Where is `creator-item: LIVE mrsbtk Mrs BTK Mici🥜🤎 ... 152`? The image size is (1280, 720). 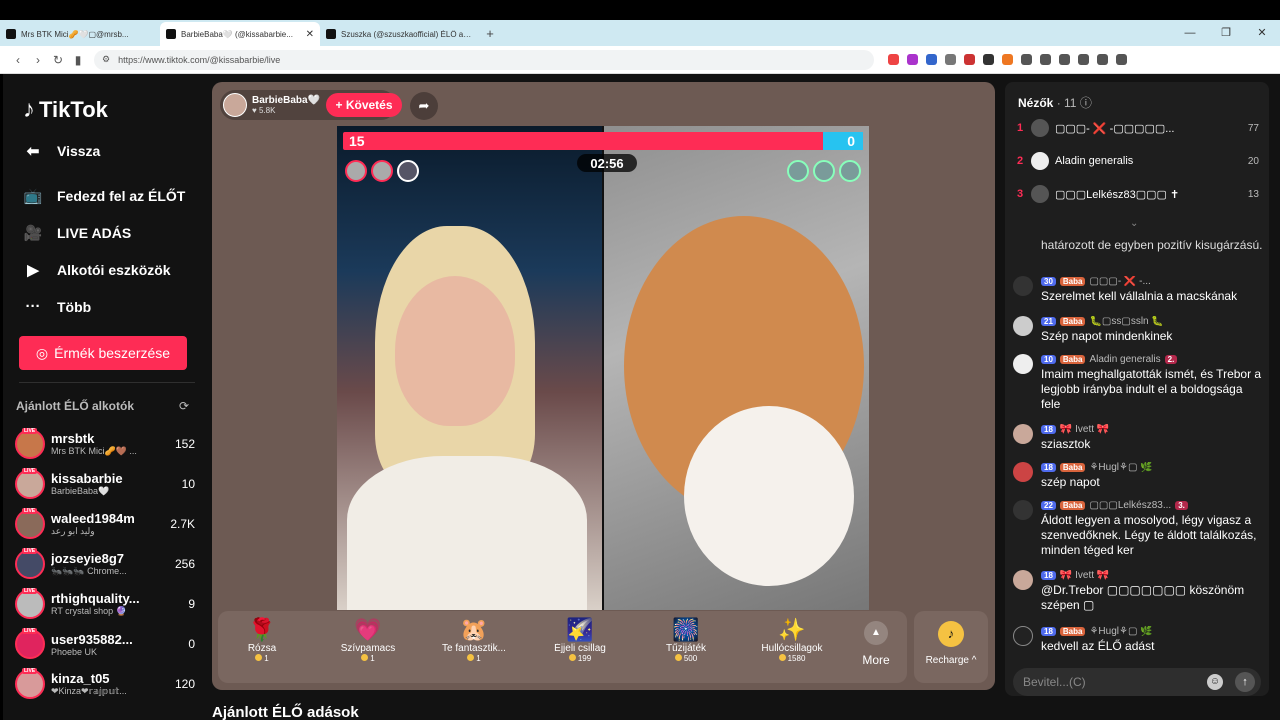
creator-item: LIVE mrsbtk Mrs BTK Mici🥜🤎 ... 152 is located at coordinates (105, 444).